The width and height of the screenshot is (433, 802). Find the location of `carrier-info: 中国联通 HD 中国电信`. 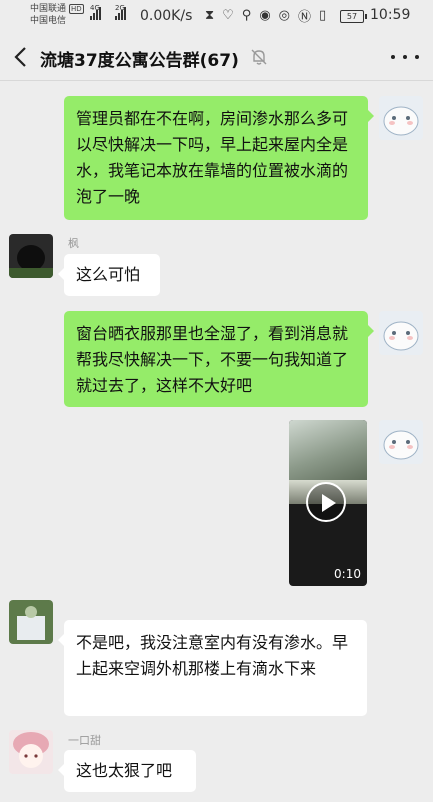

carrier-info: 中国联通 HD 中国电信 is located at coordinates (57, 15).